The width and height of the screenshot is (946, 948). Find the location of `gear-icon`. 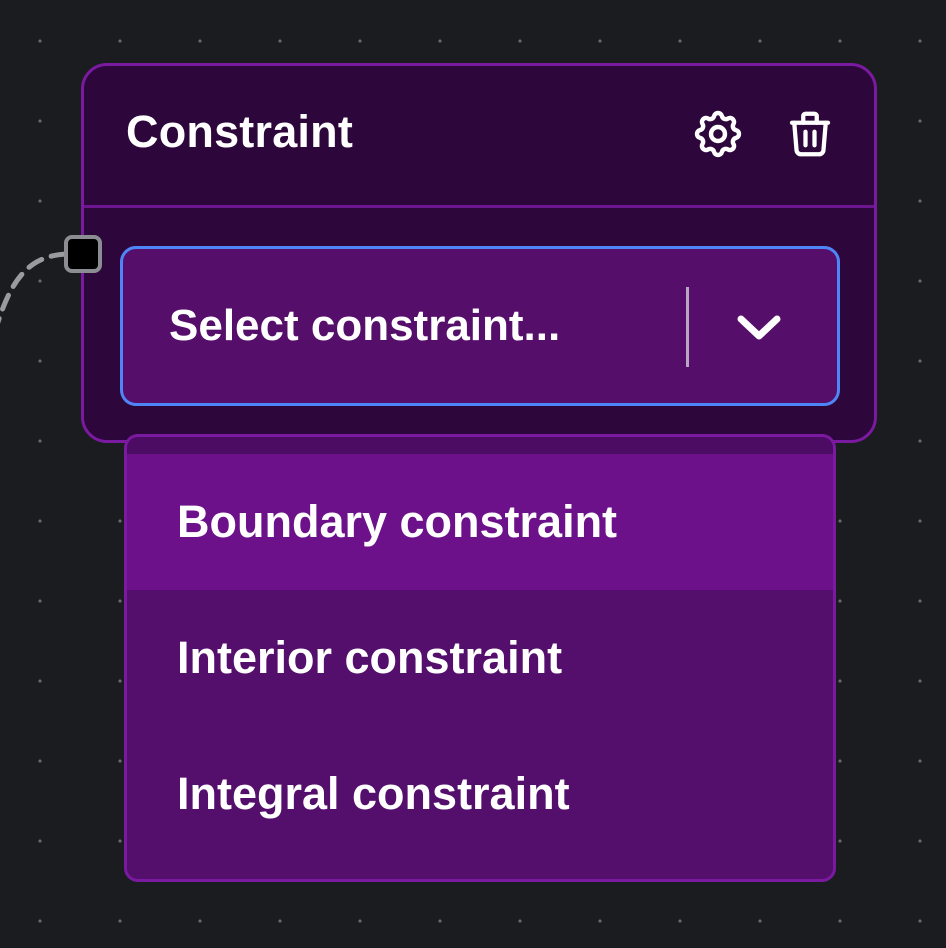

gear-icon is located at coordinates (718, 134).